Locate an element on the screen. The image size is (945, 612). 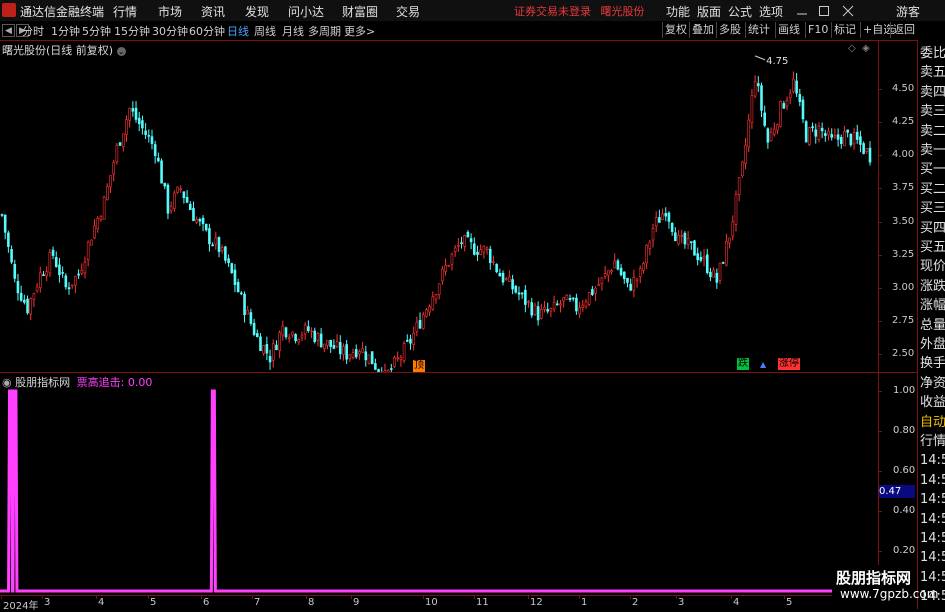
stats-button: 统计 is located at coordinates (758, 30).